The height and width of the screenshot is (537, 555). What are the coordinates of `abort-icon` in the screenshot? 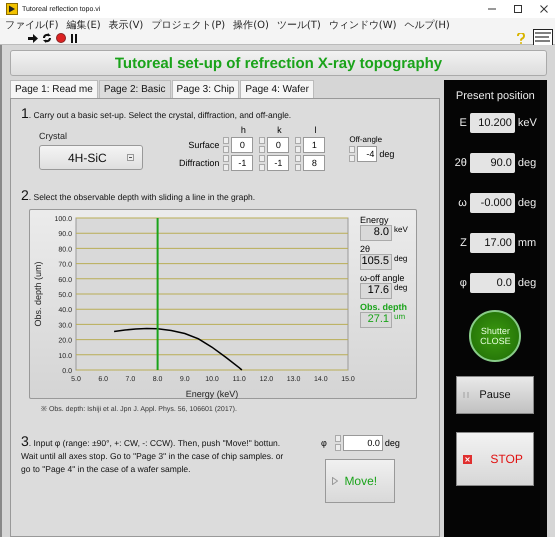 It's located at (61, 38).